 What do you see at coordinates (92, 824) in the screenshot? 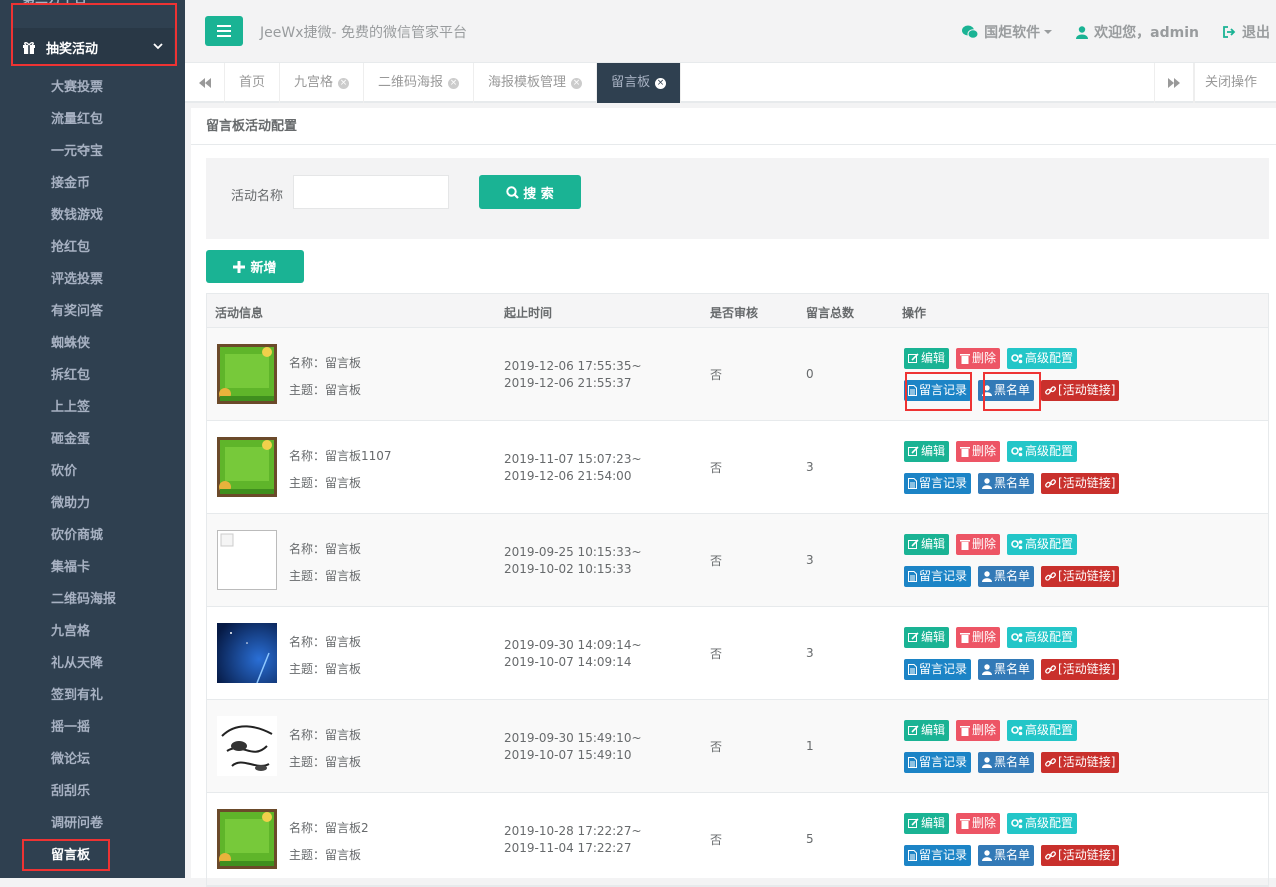
I see `sidebar-item: 调研问卷` at bounding box center [92, 824].